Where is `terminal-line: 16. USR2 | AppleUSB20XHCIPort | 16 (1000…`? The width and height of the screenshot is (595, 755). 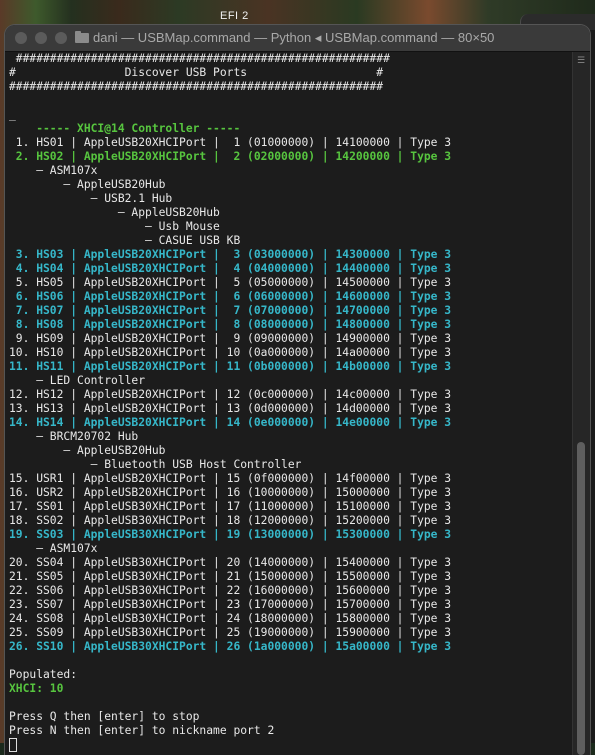
terminal-line: 16. USR2 | AppleUSB20XHCIPort | 16 (1000… is located at coordinates (230, 492).